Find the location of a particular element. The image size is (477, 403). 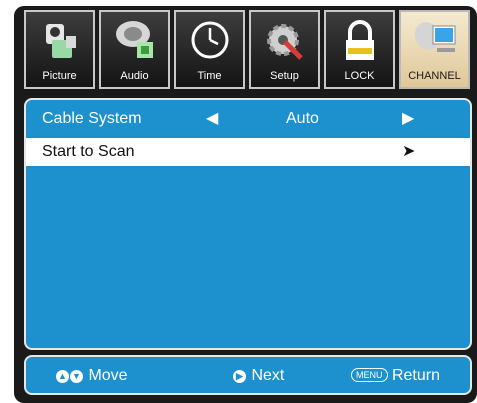

menu-key-icon: MENU is located at coordinates (369, 375).